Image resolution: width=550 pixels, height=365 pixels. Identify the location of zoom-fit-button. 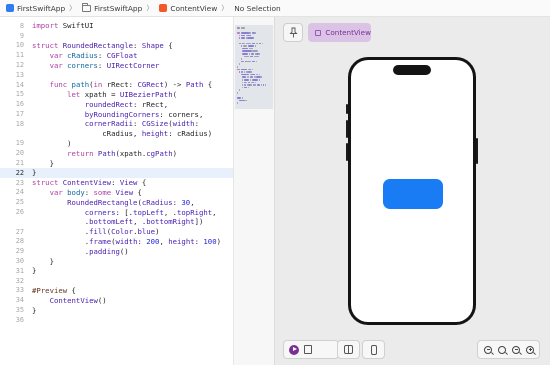
(502, 350).